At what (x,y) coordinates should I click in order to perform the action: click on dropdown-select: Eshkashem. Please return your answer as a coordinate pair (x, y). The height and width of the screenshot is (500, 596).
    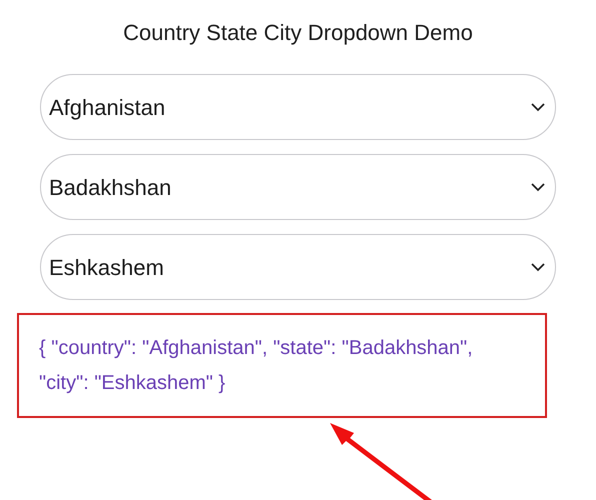
    Looking at the image, I should click on (298, 267).